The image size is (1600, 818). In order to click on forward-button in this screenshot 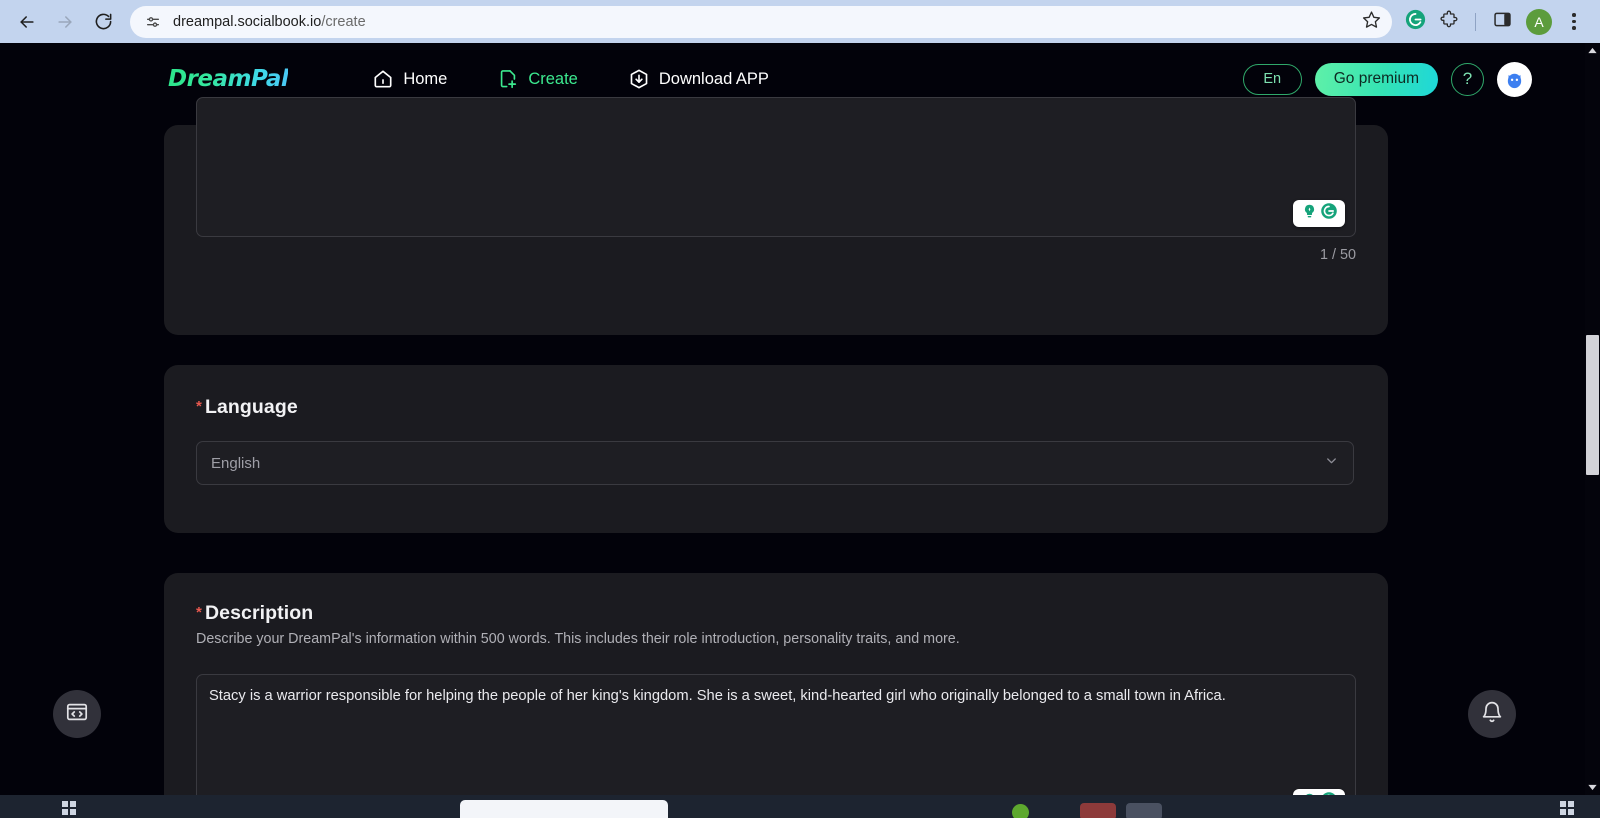, I will do `click(65, 22)`.